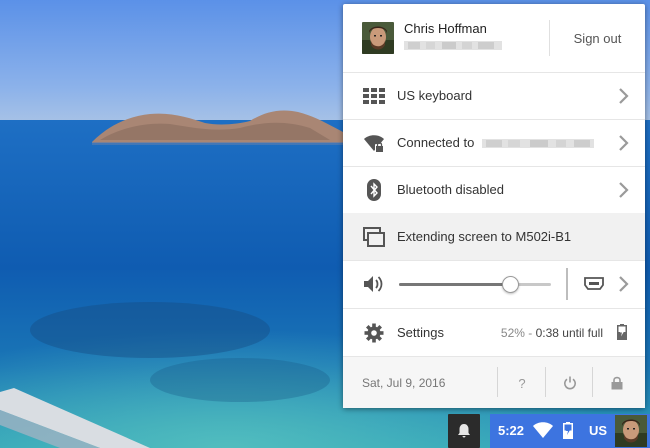 The image size is (650, 448). What do you see at coordinates (494, 38) in the screenshot?
I see `user-card: Chris Hoffman Sign out` at bounding box center [494, 38].